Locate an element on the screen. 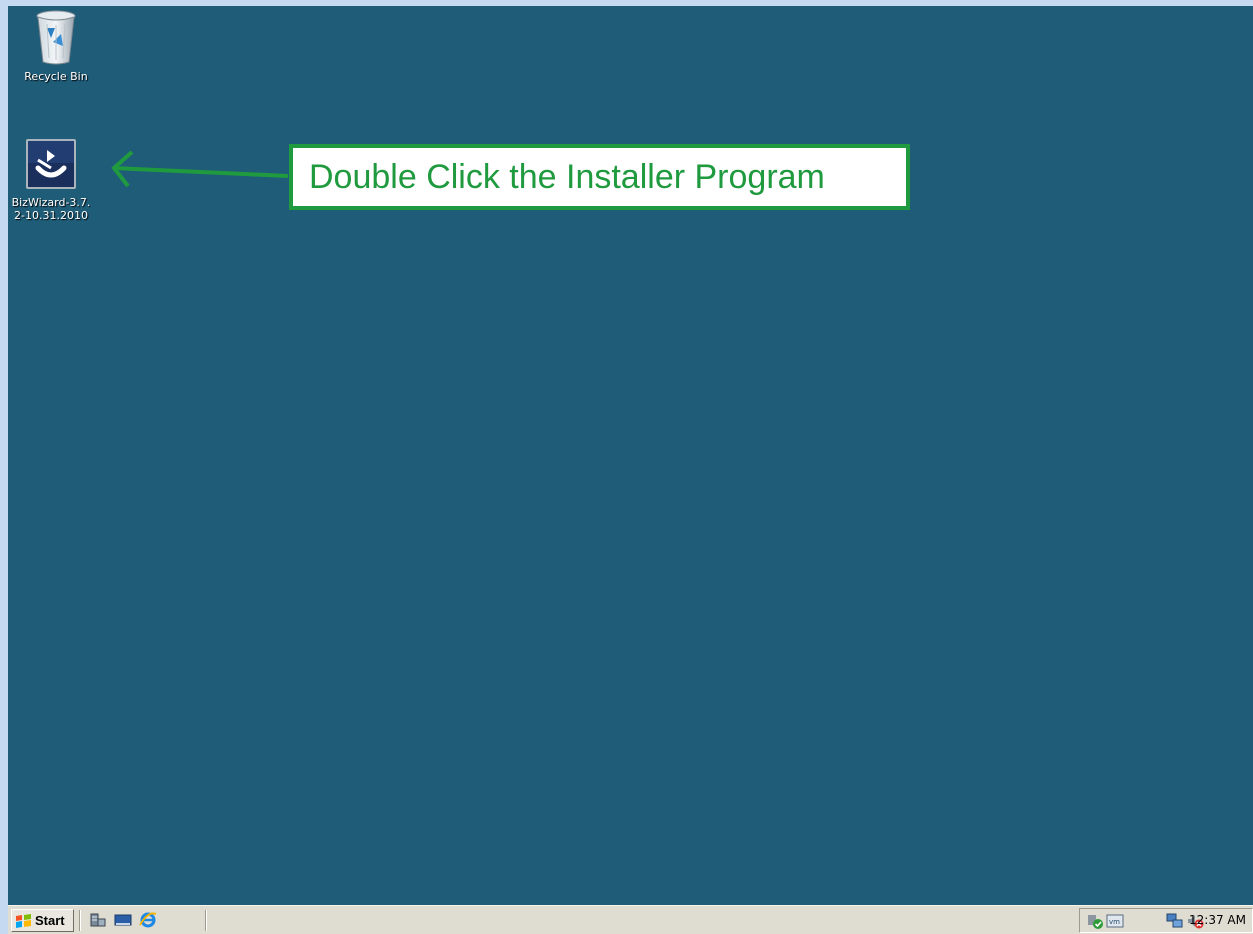 Image resolution: width=1253 pixels, height=934 pixels. svg-text: vm is located at coordinates (1114, 922).